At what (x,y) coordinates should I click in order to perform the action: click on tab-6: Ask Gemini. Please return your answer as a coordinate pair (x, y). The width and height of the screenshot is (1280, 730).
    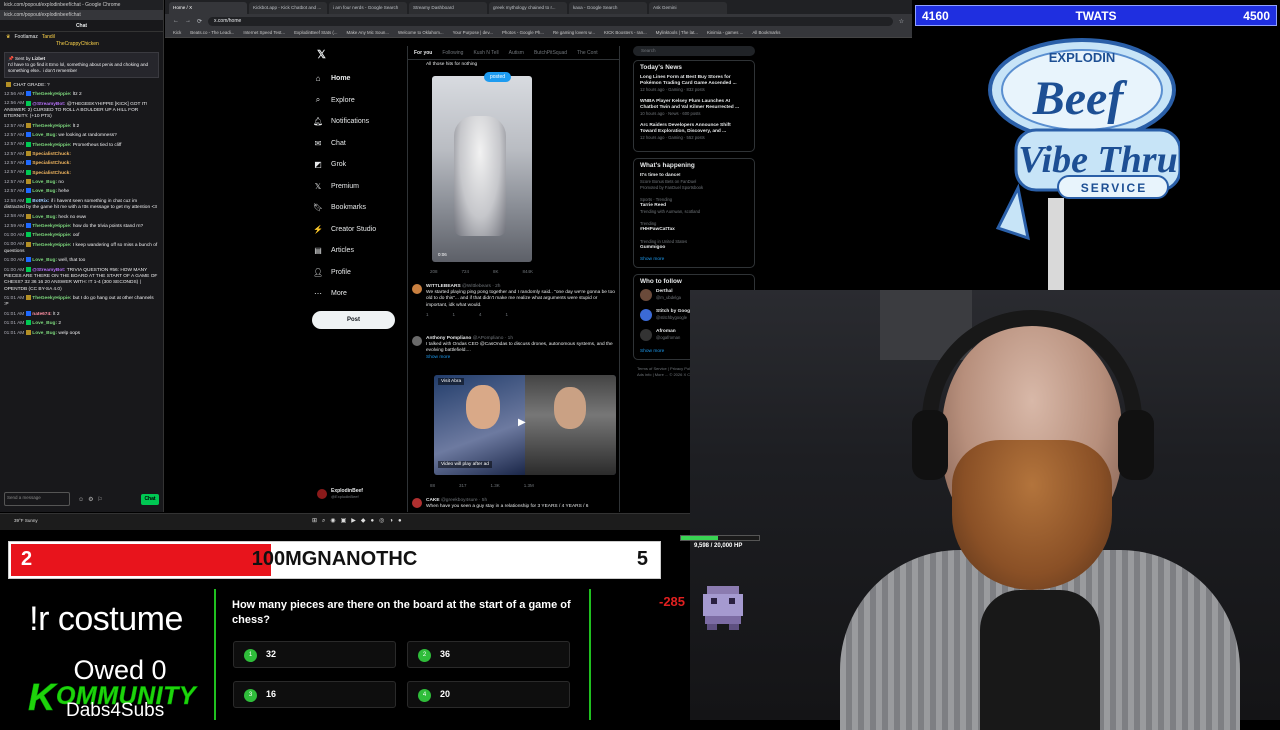
    Looking at the image, I should click on (688, 8).